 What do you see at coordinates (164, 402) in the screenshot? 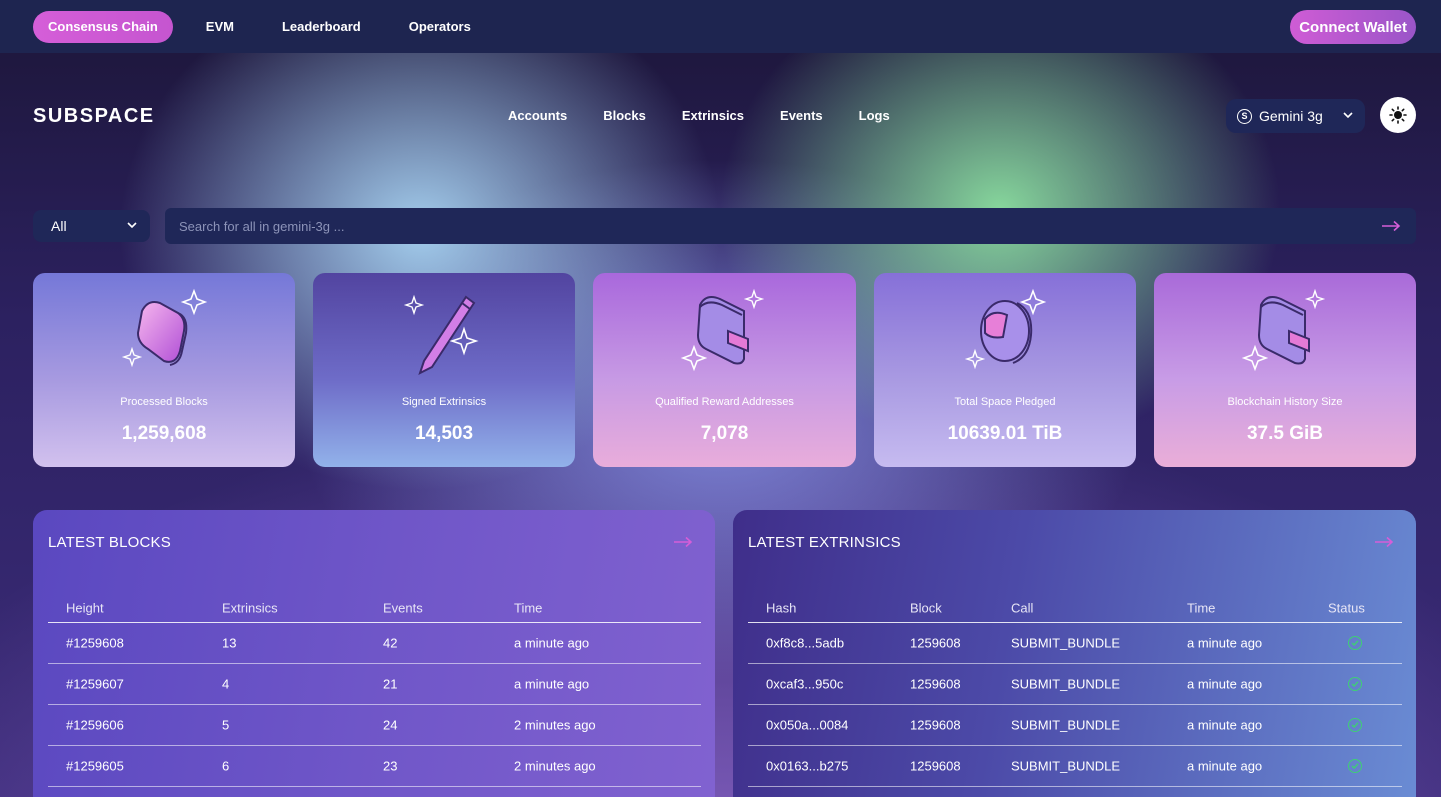
I see `stat-label: Processed Blocks` at bounding box center [164, 402].